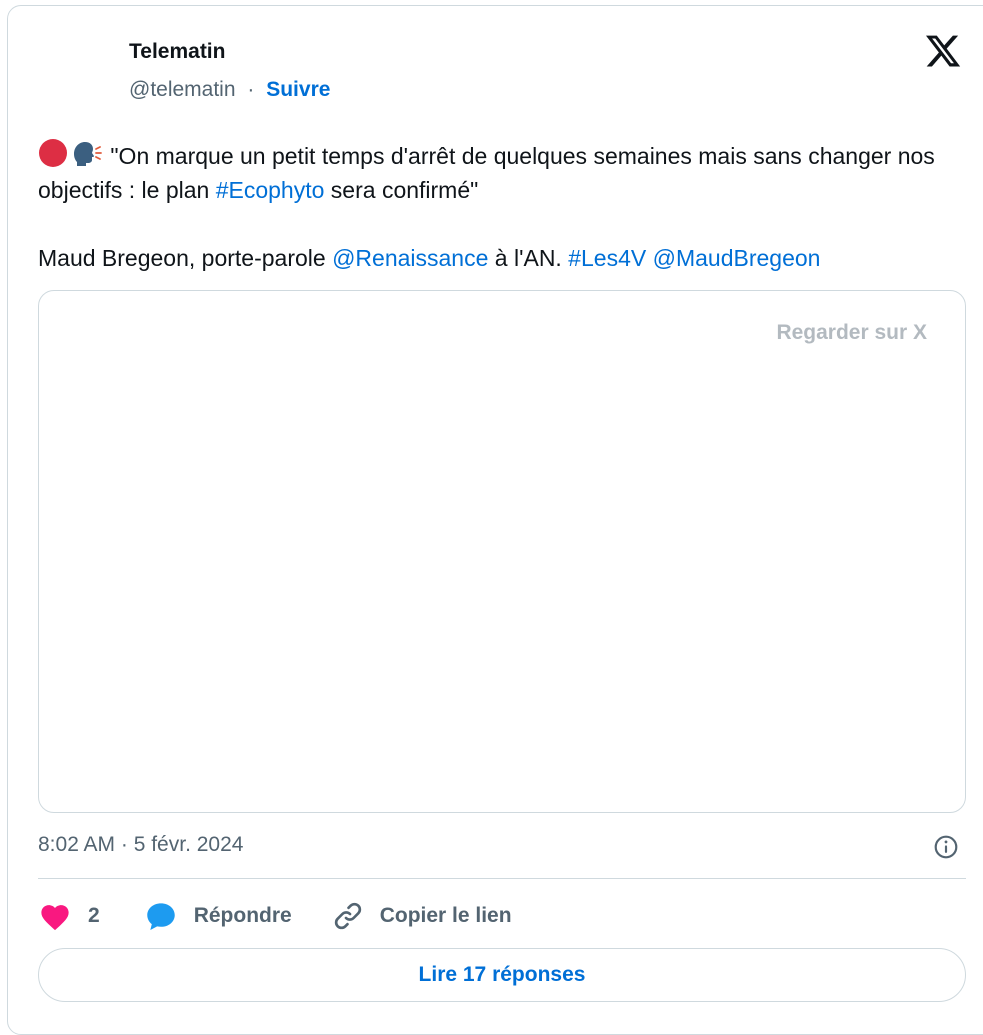  I want to click on divider, so click(502, 878).